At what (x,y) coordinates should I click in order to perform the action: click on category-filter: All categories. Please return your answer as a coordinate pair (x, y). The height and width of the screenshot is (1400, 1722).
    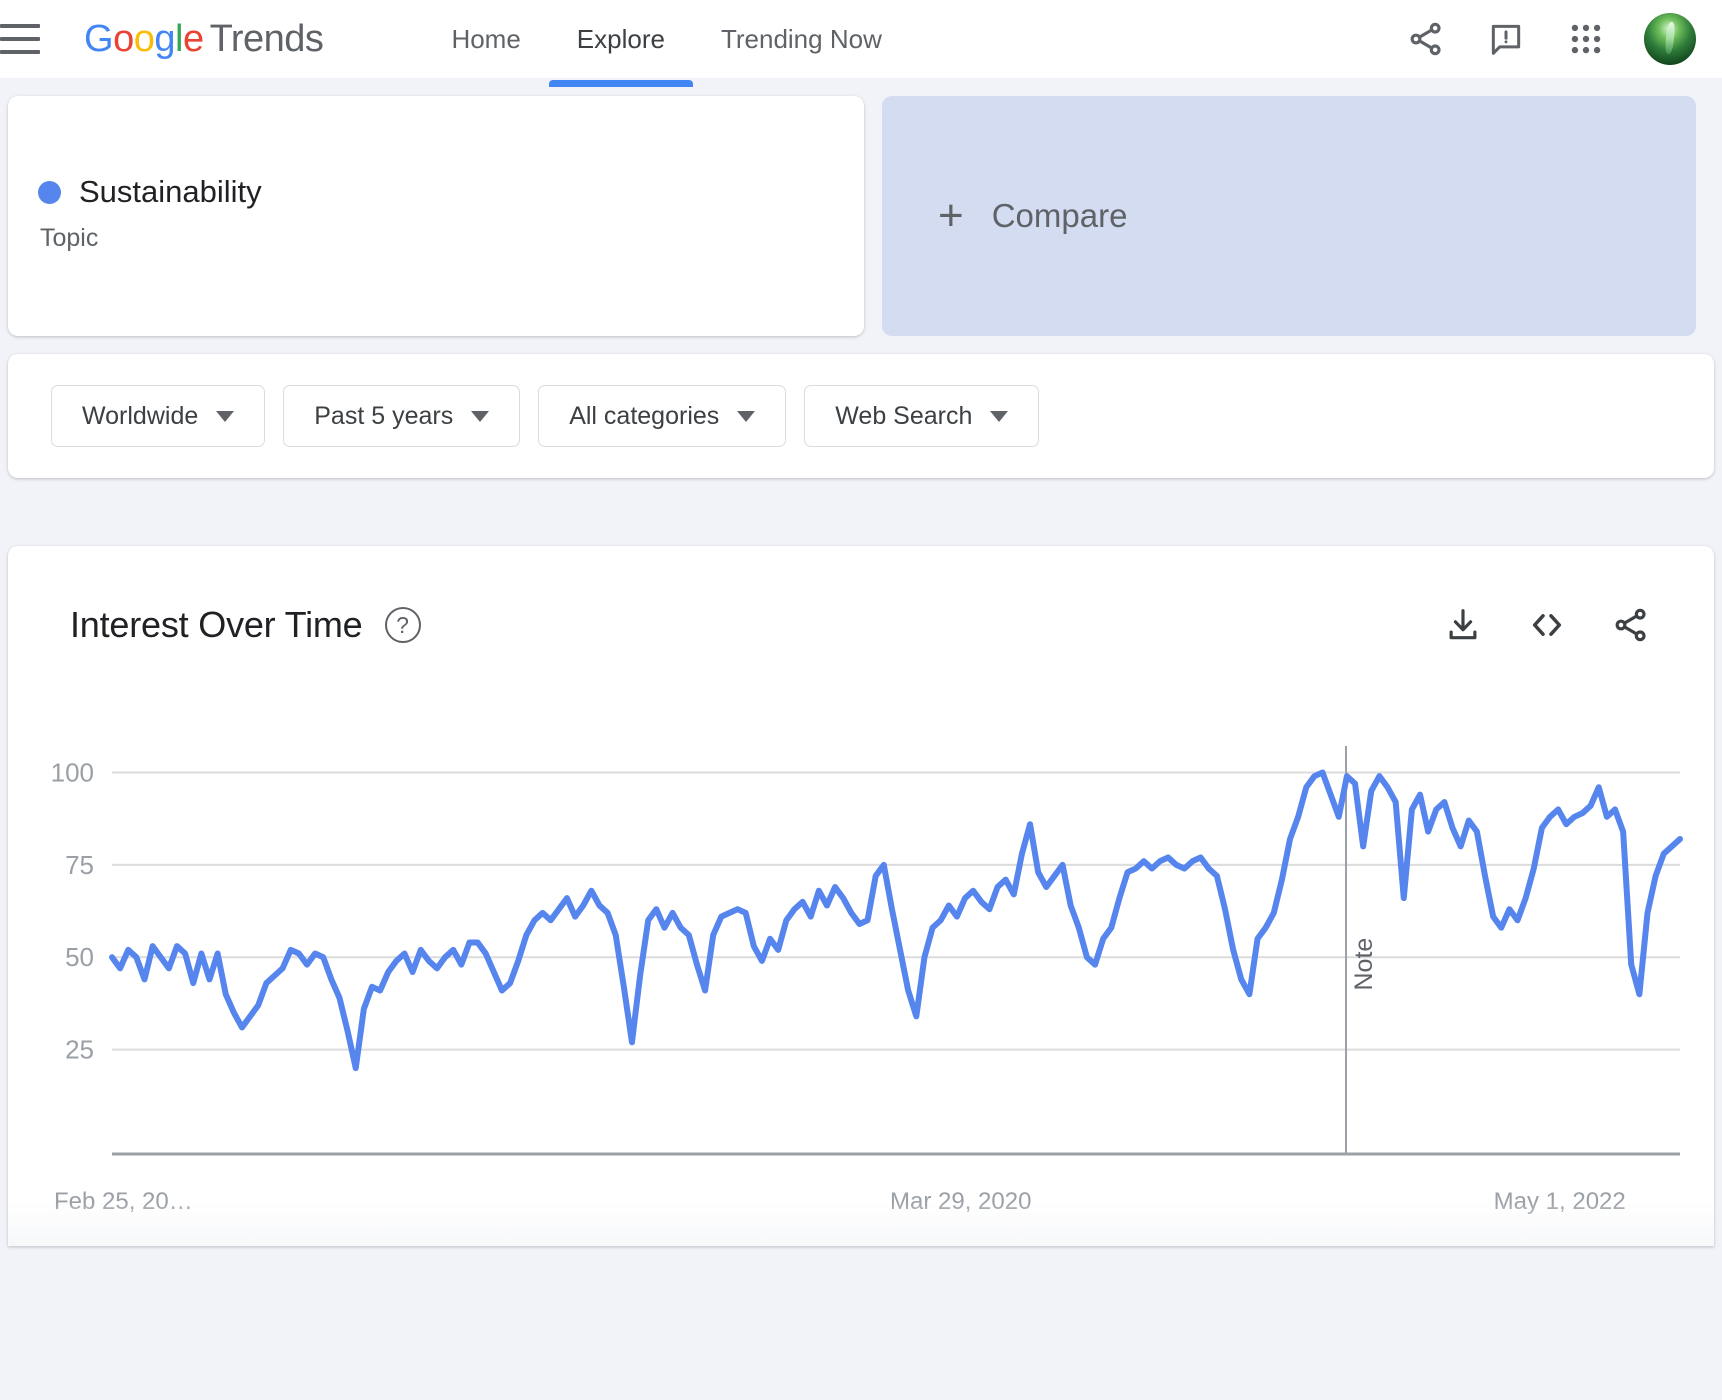
    Looking at the image, I should click on (662, 416).